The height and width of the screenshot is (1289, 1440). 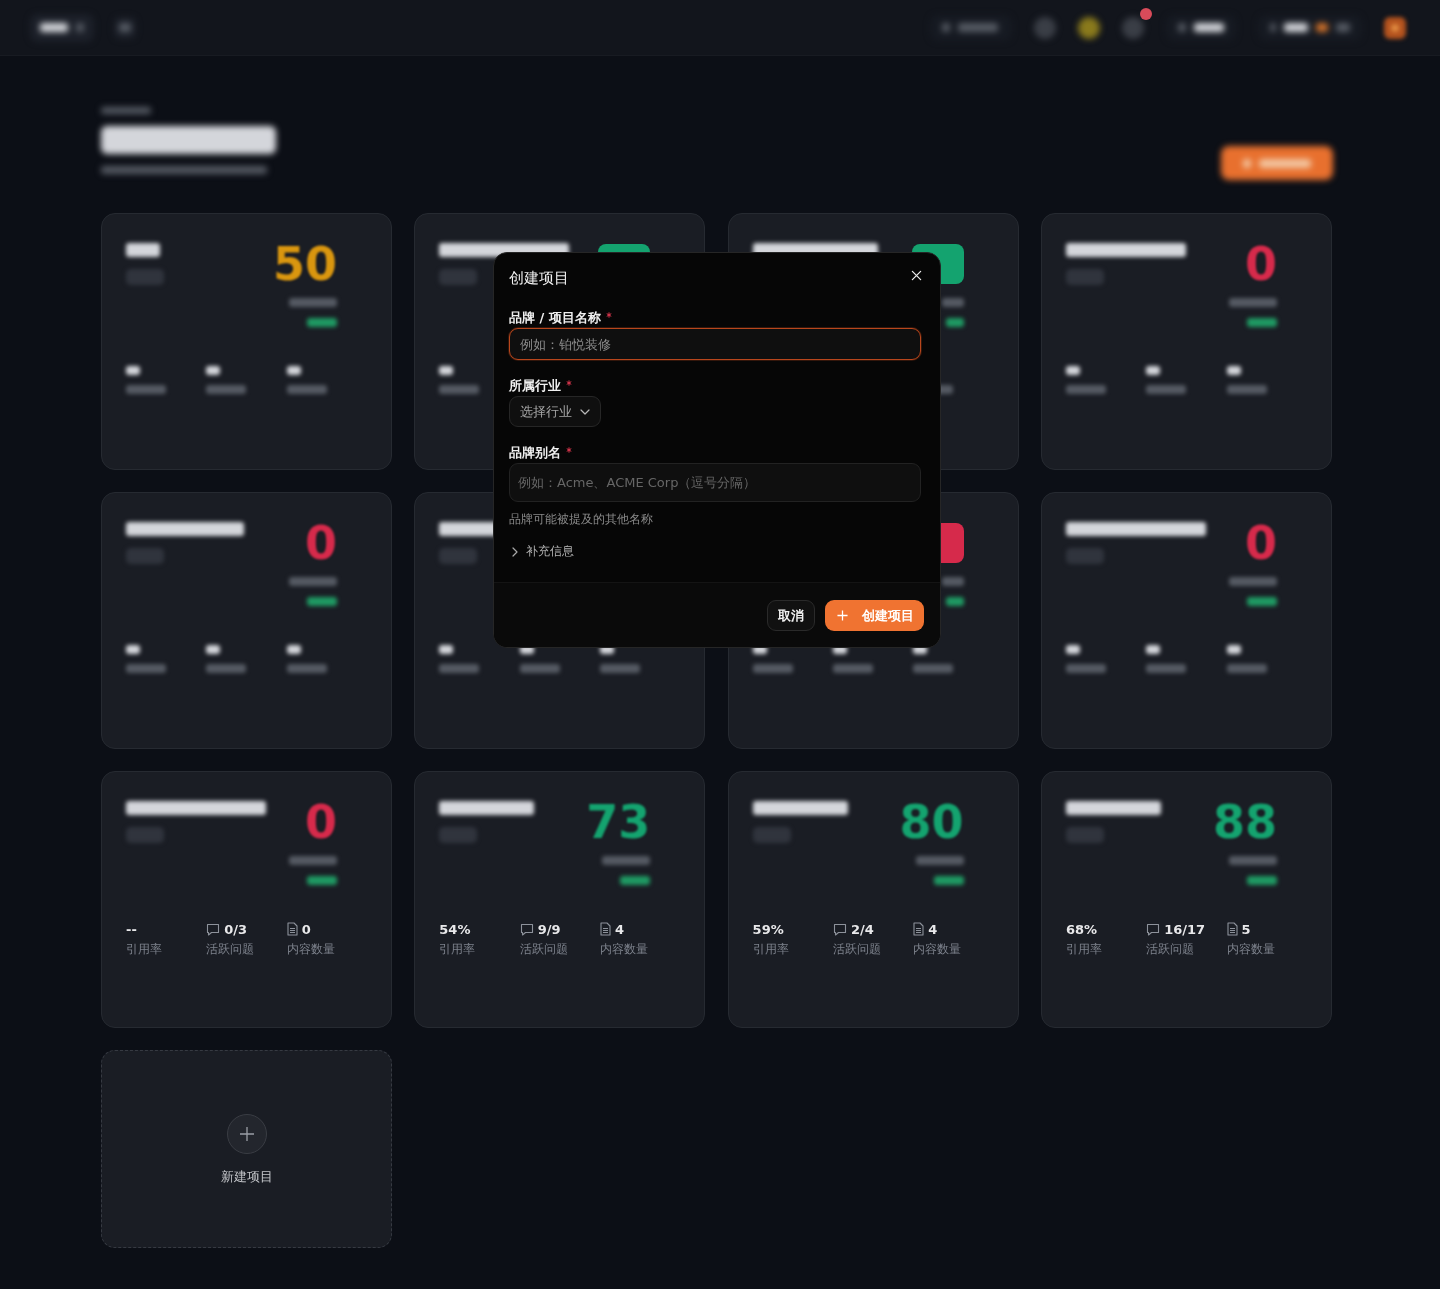 I want to click on field-label: 品牌 / 项目名称, so click(x=555, y=318).